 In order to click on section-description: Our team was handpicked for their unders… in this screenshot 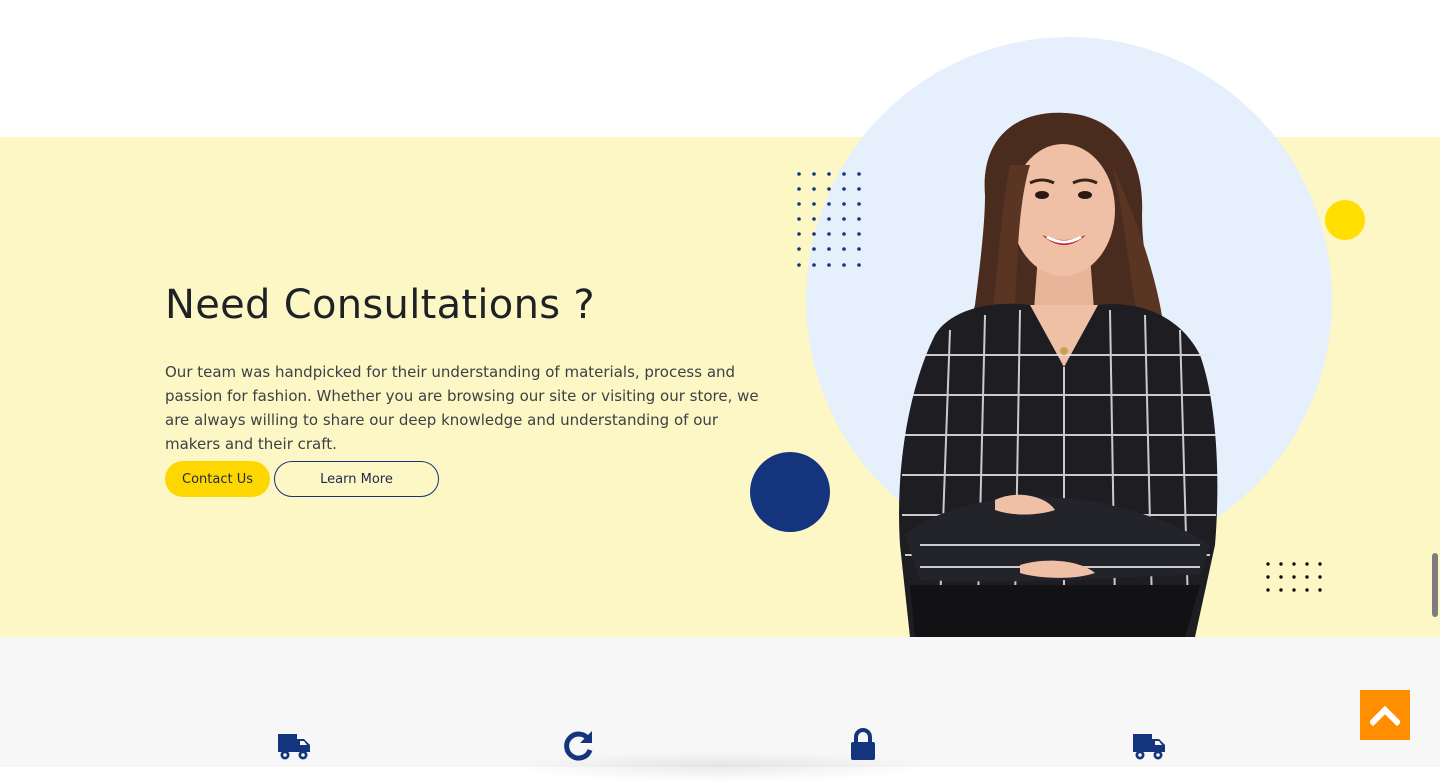, I will do `click(462, 408)`.